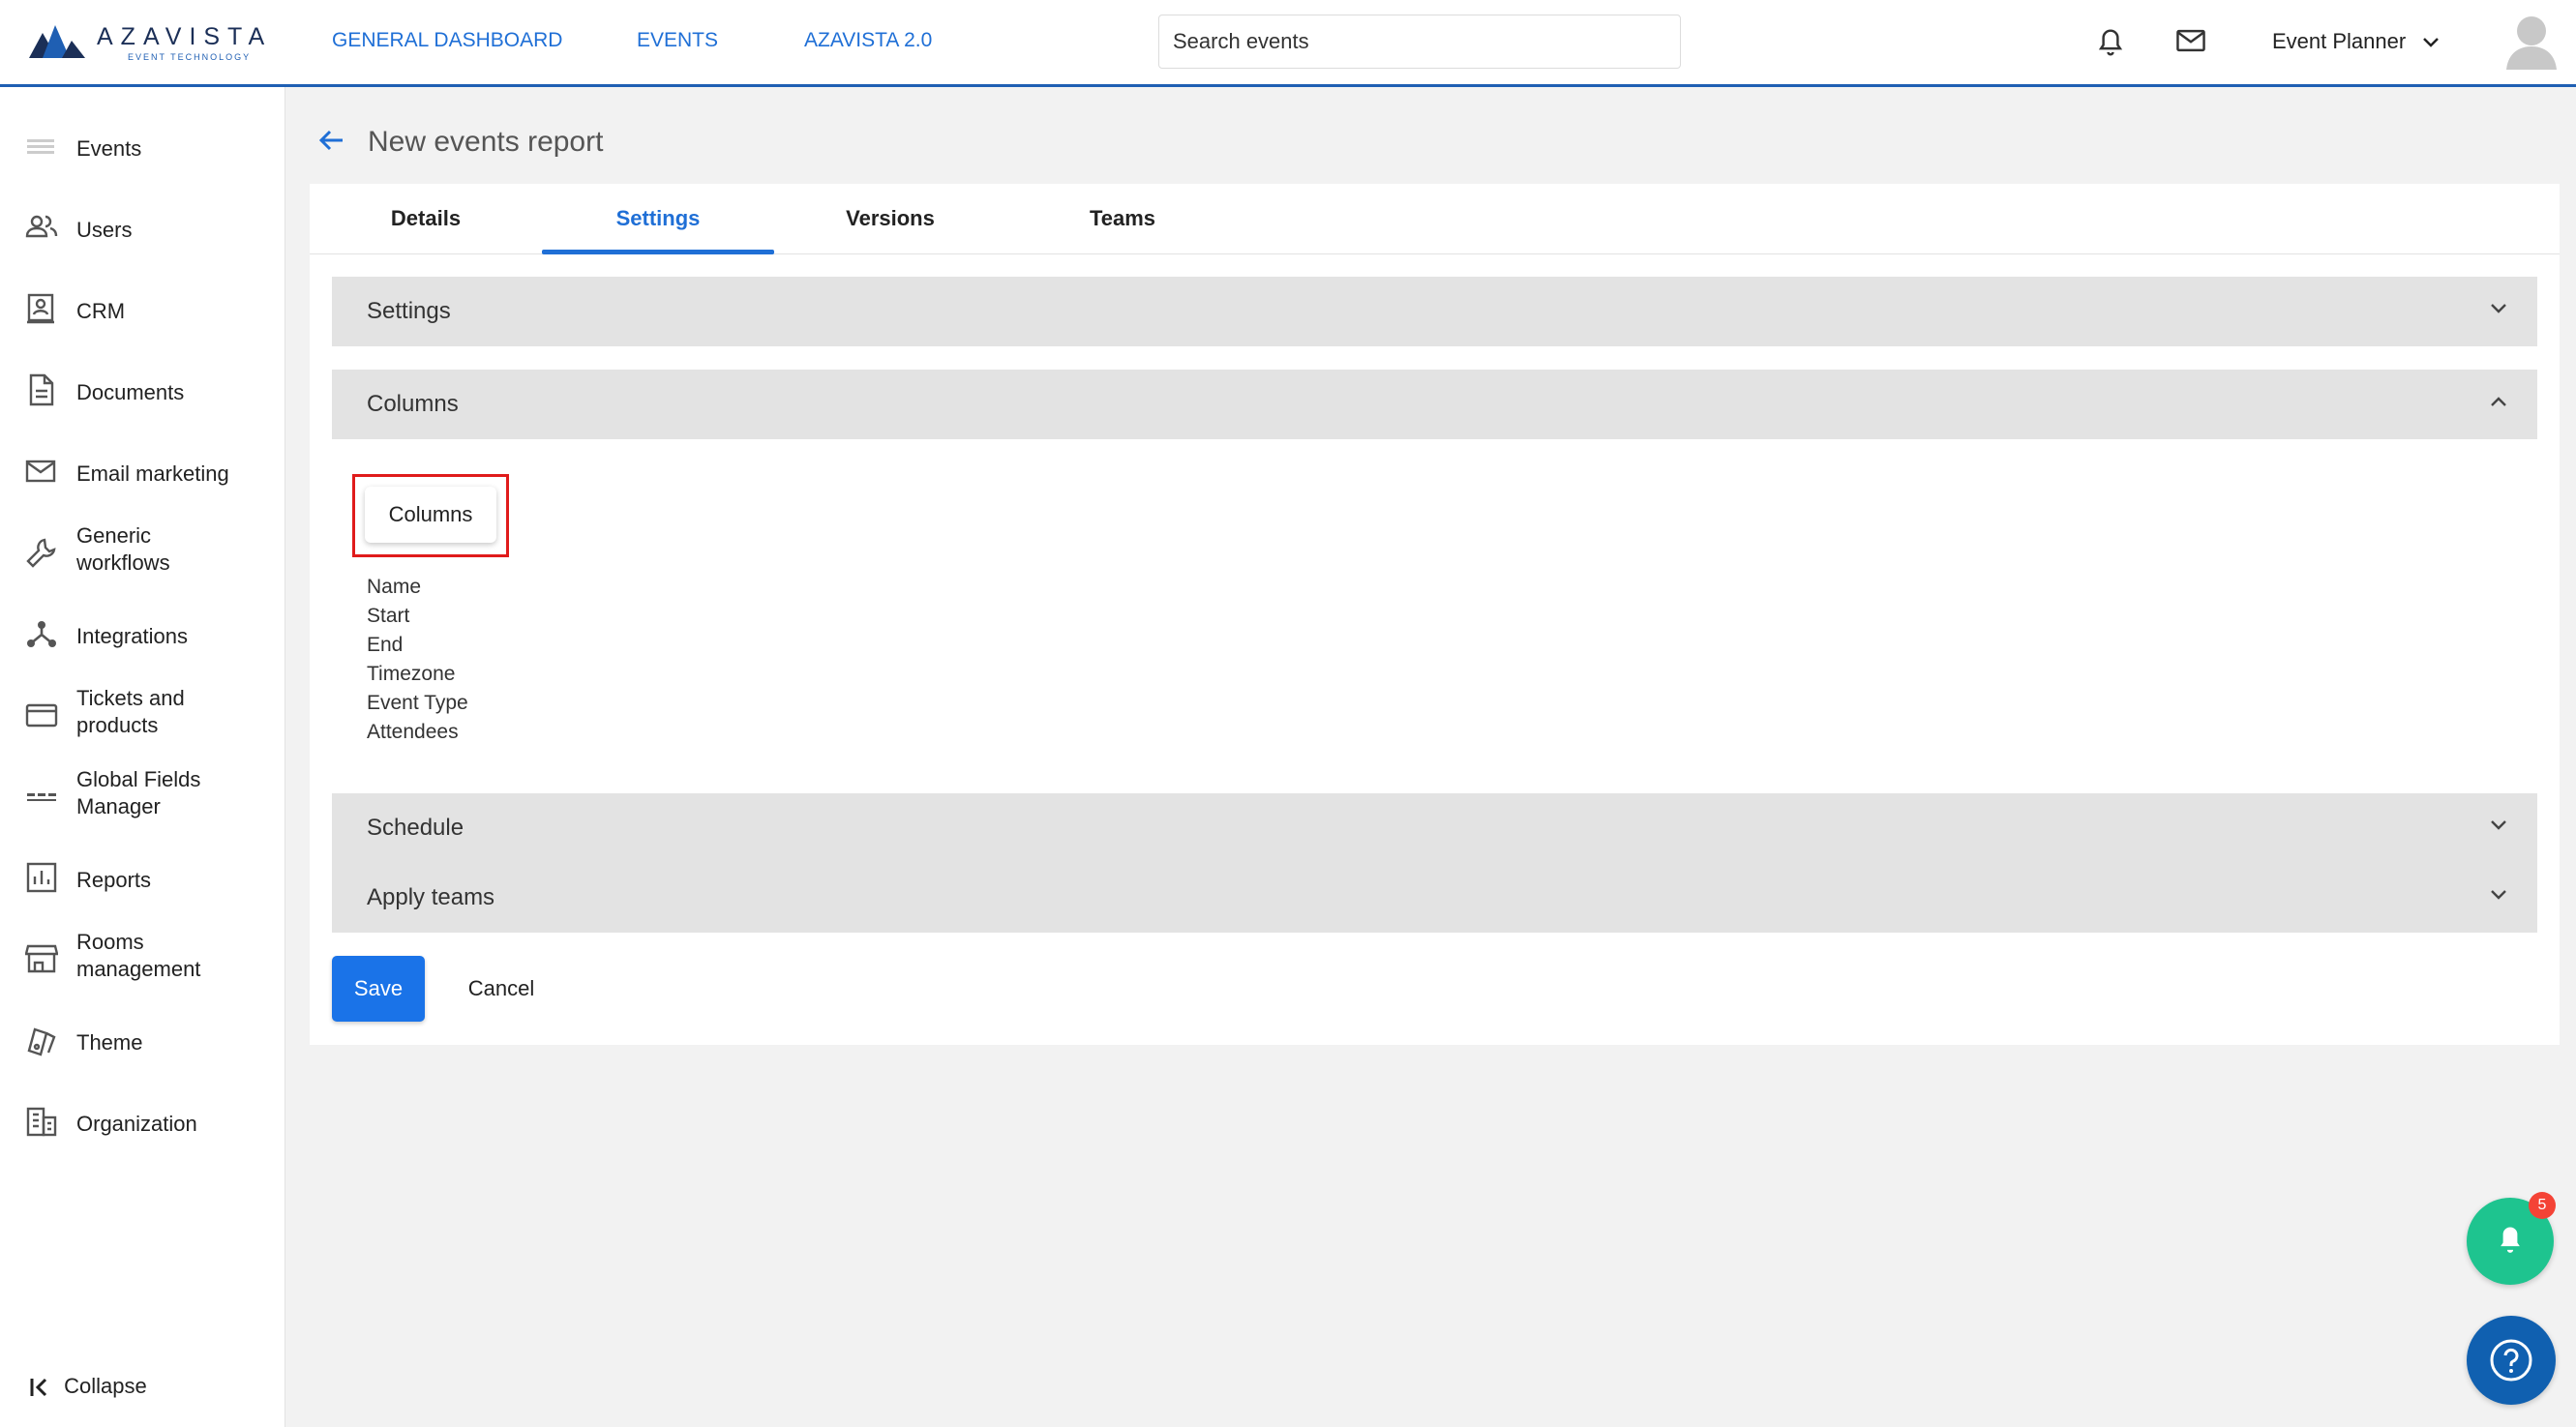  Describe the element at coordinates (138, 792) in the screenshot. I see `sidebar-item-label: Global Fields Manager` at that location.